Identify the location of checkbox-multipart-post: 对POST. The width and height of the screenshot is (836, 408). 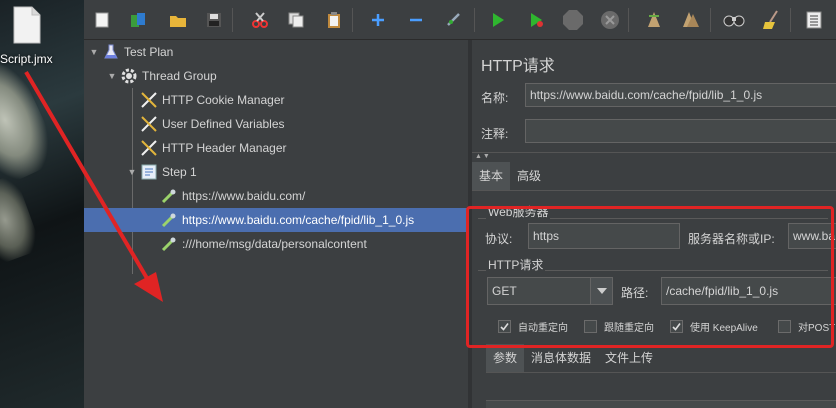
(806, 326).